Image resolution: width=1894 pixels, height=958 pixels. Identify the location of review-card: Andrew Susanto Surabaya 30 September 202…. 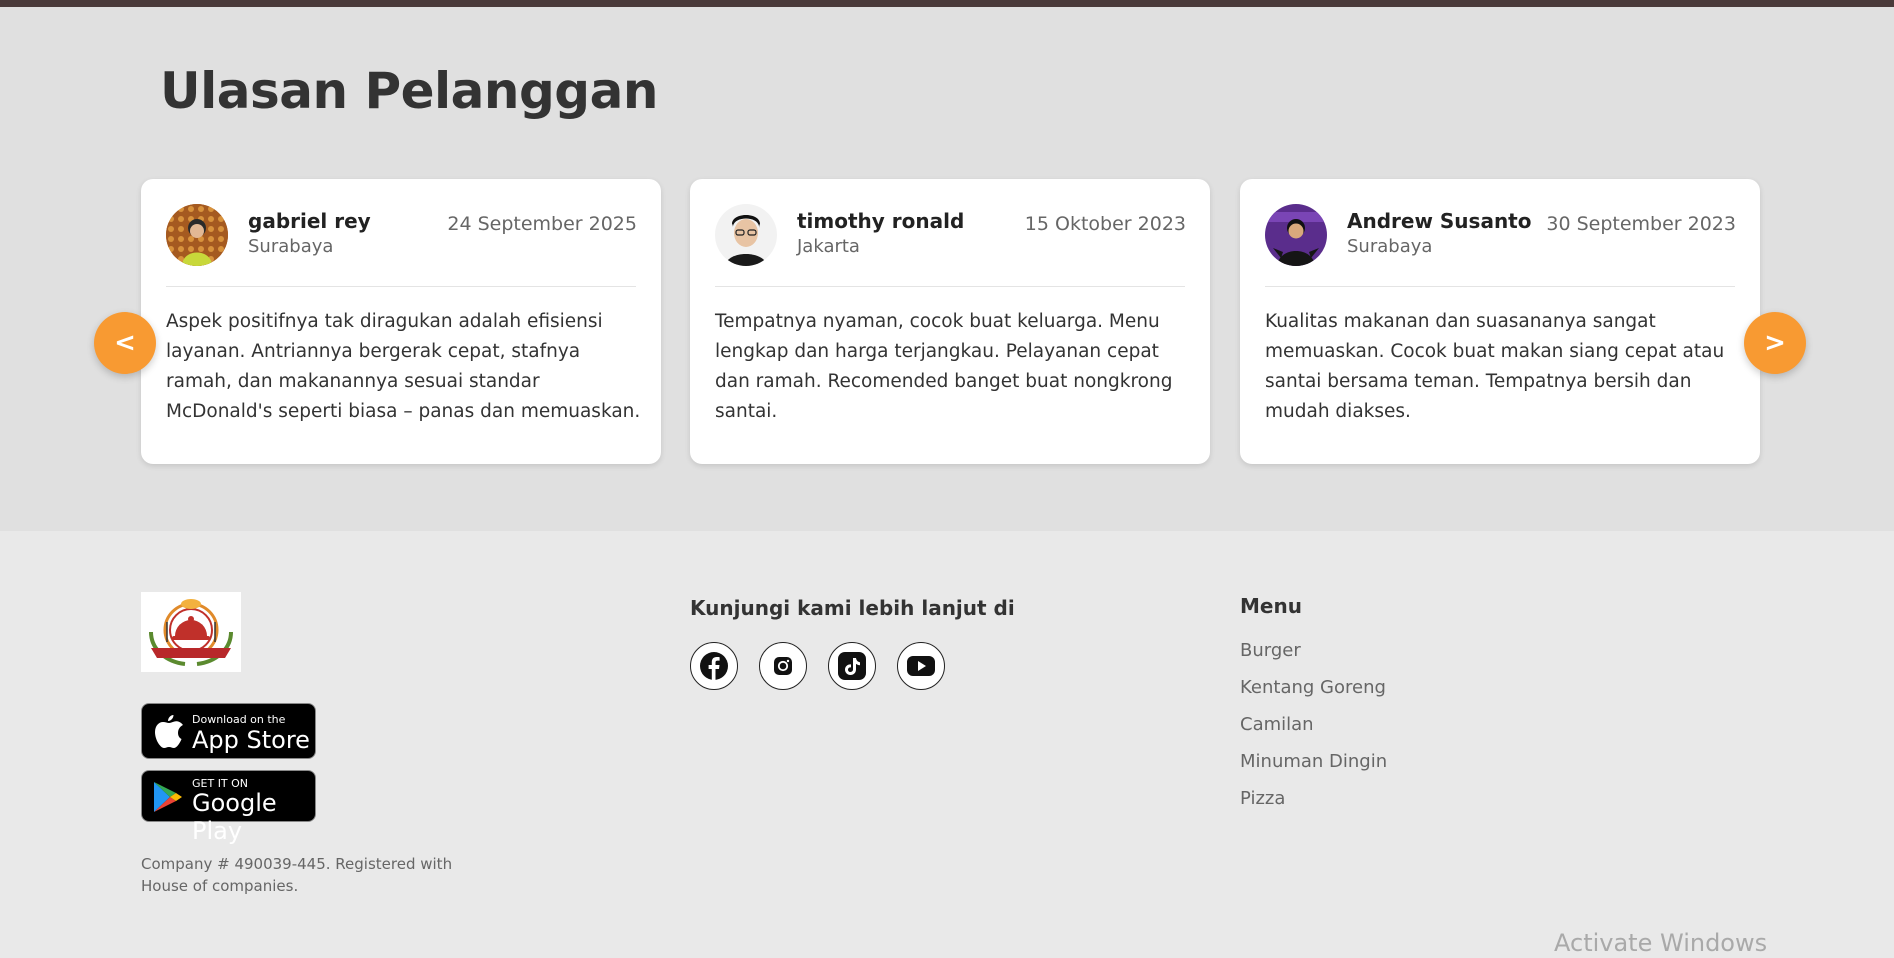
(1500, 321).